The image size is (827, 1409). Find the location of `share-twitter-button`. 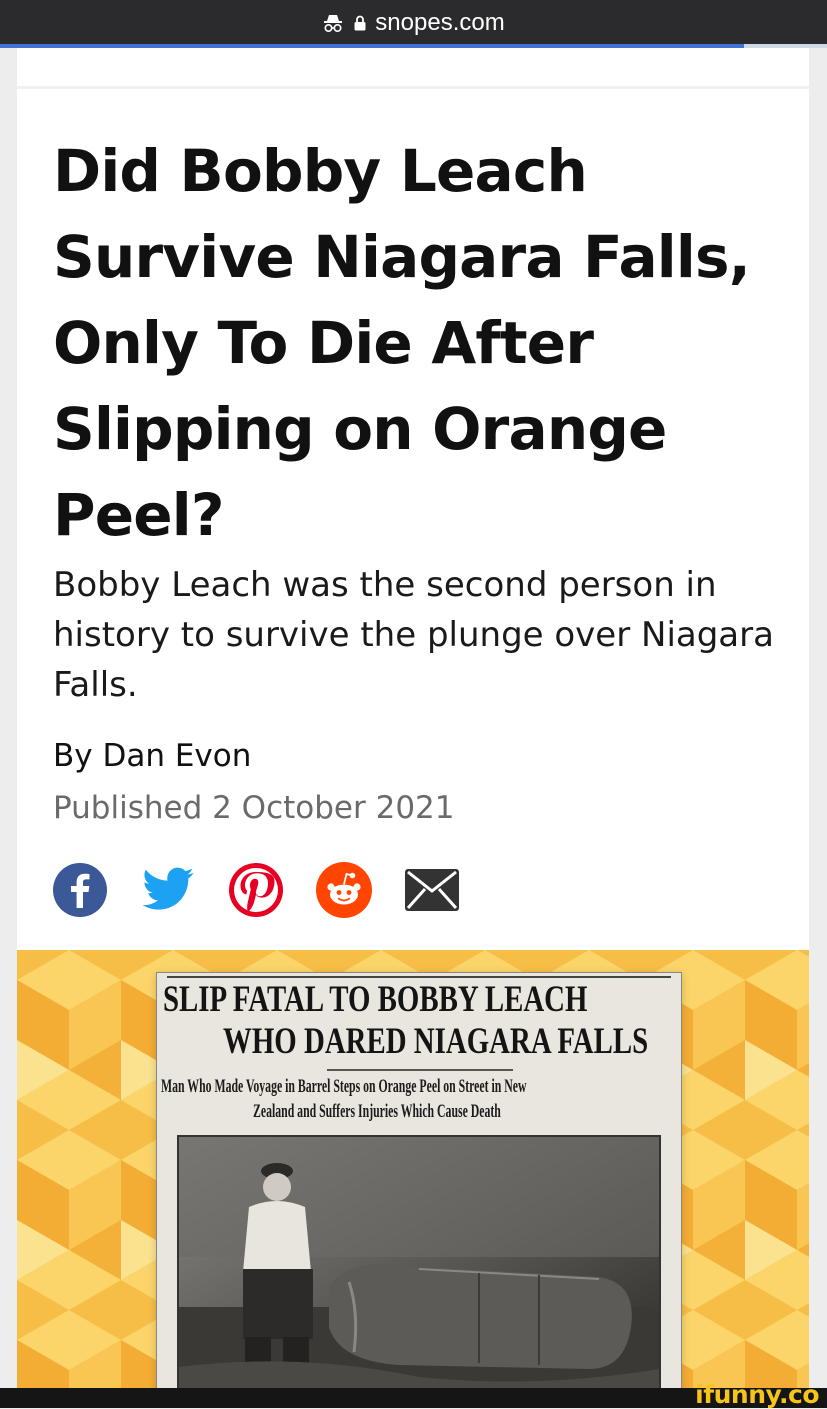

share-twitter-button is located at coordinates (168, 890).